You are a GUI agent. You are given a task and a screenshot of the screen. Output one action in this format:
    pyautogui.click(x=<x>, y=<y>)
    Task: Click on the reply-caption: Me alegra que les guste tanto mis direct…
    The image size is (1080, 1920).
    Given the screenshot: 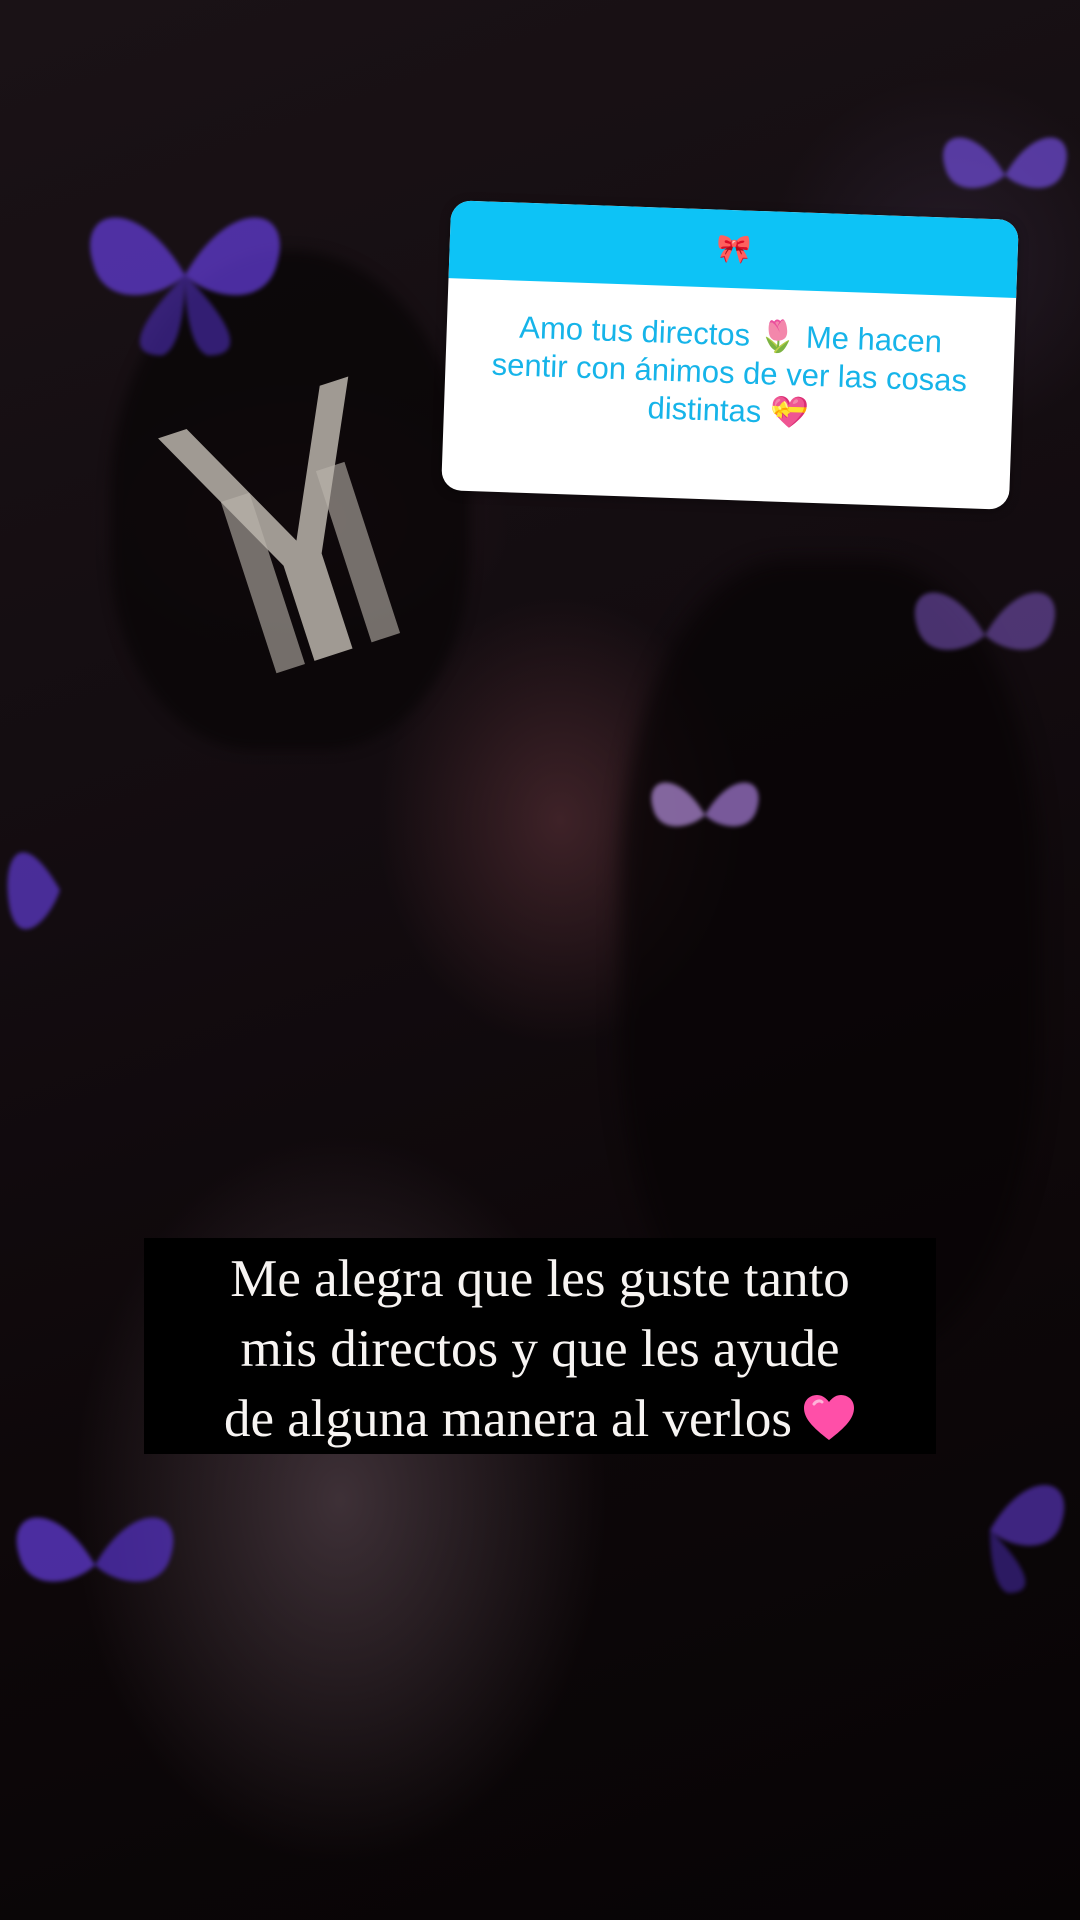 What is the action you would take?
    pyautogui.click(x=540, y=1346)
    